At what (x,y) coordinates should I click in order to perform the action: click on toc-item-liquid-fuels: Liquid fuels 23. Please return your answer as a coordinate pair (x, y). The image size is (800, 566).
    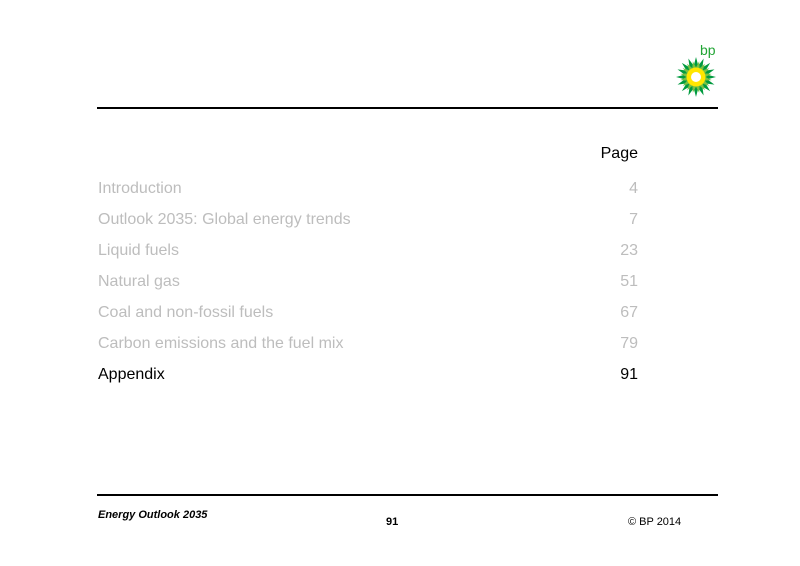
    Looking at the image, I should click on (368, 250).